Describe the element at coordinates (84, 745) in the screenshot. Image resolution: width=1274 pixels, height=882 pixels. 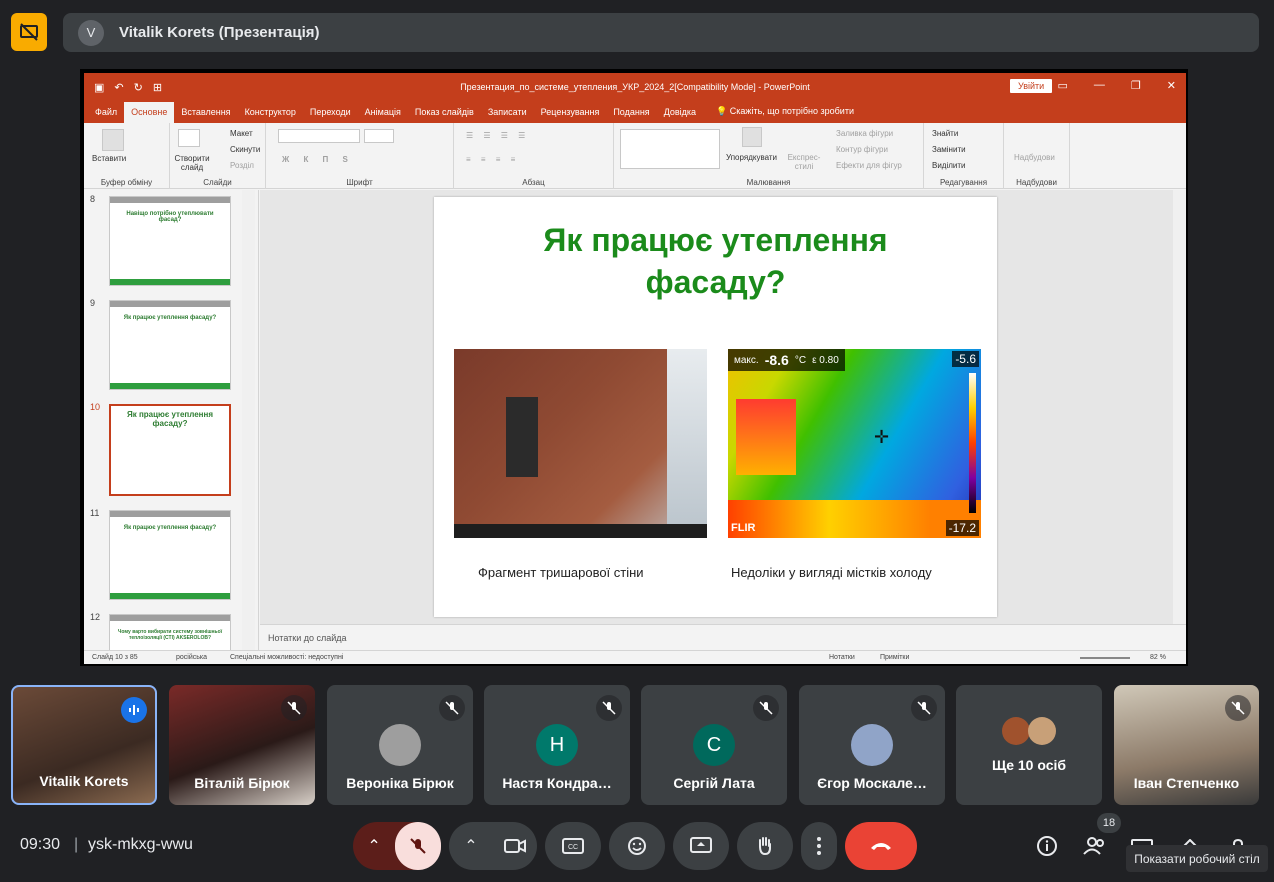
I see `participant-tile: Vitalik Korets` at that location.